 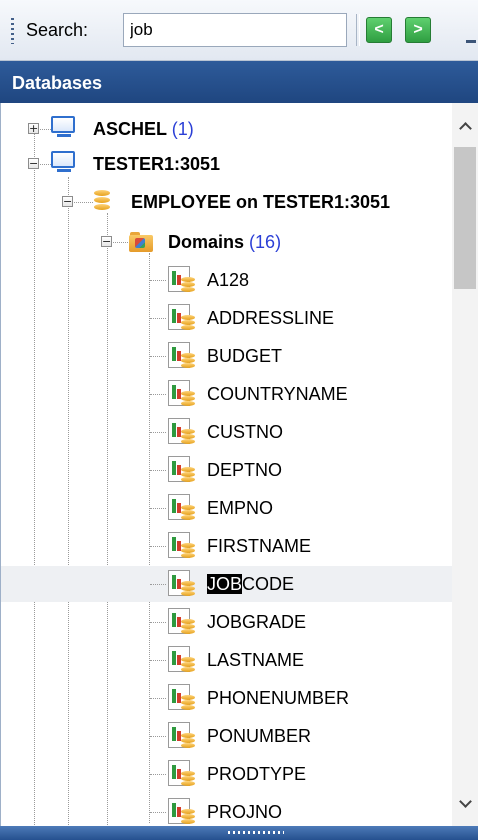 What do you see at coordinates (57, 83) in the screenshot?
I see `panel-title: Databases` at bounding box center [57, 83].